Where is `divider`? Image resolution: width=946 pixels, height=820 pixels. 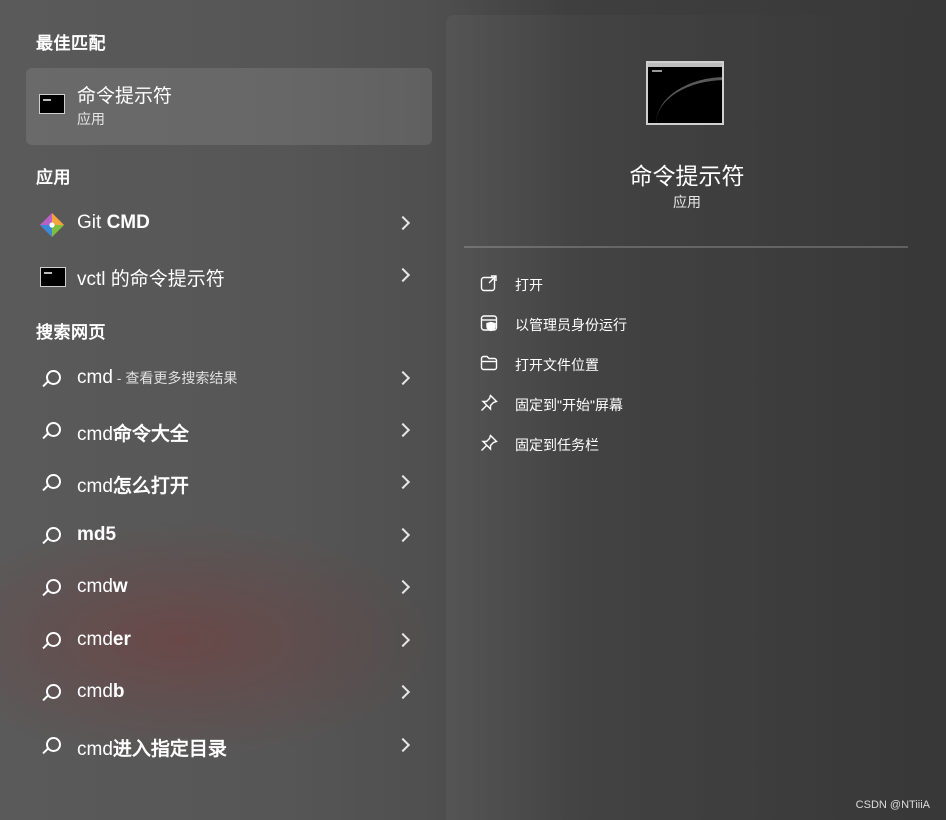 divider is located at coordinates (686, 247).